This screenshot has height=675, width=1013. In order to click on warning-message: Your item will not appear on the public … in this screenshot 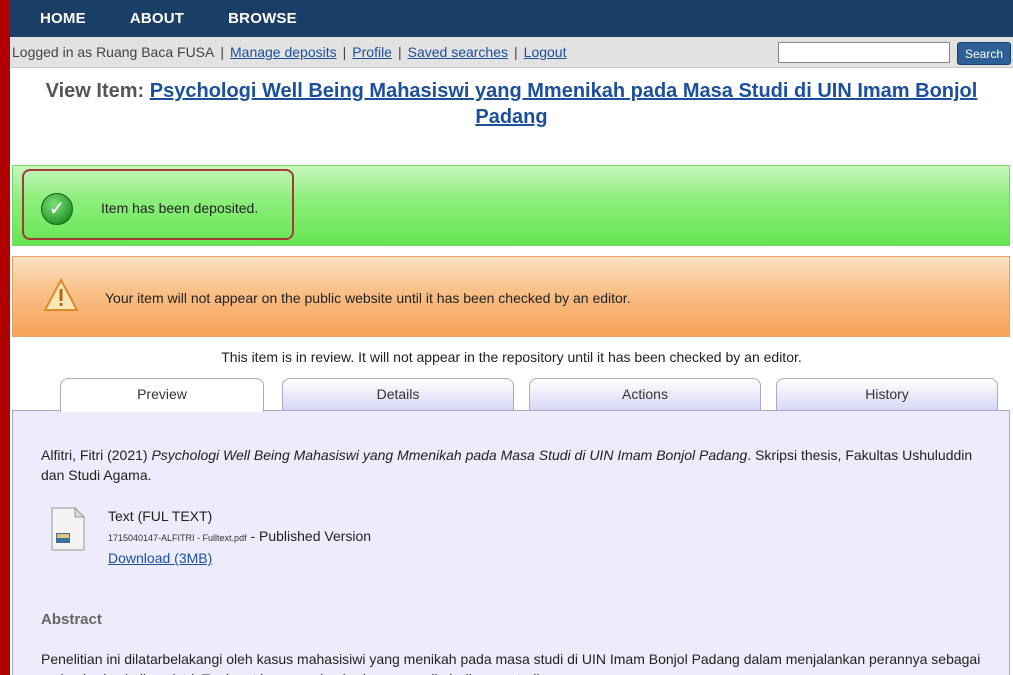, I will do `click(511, 296)`.